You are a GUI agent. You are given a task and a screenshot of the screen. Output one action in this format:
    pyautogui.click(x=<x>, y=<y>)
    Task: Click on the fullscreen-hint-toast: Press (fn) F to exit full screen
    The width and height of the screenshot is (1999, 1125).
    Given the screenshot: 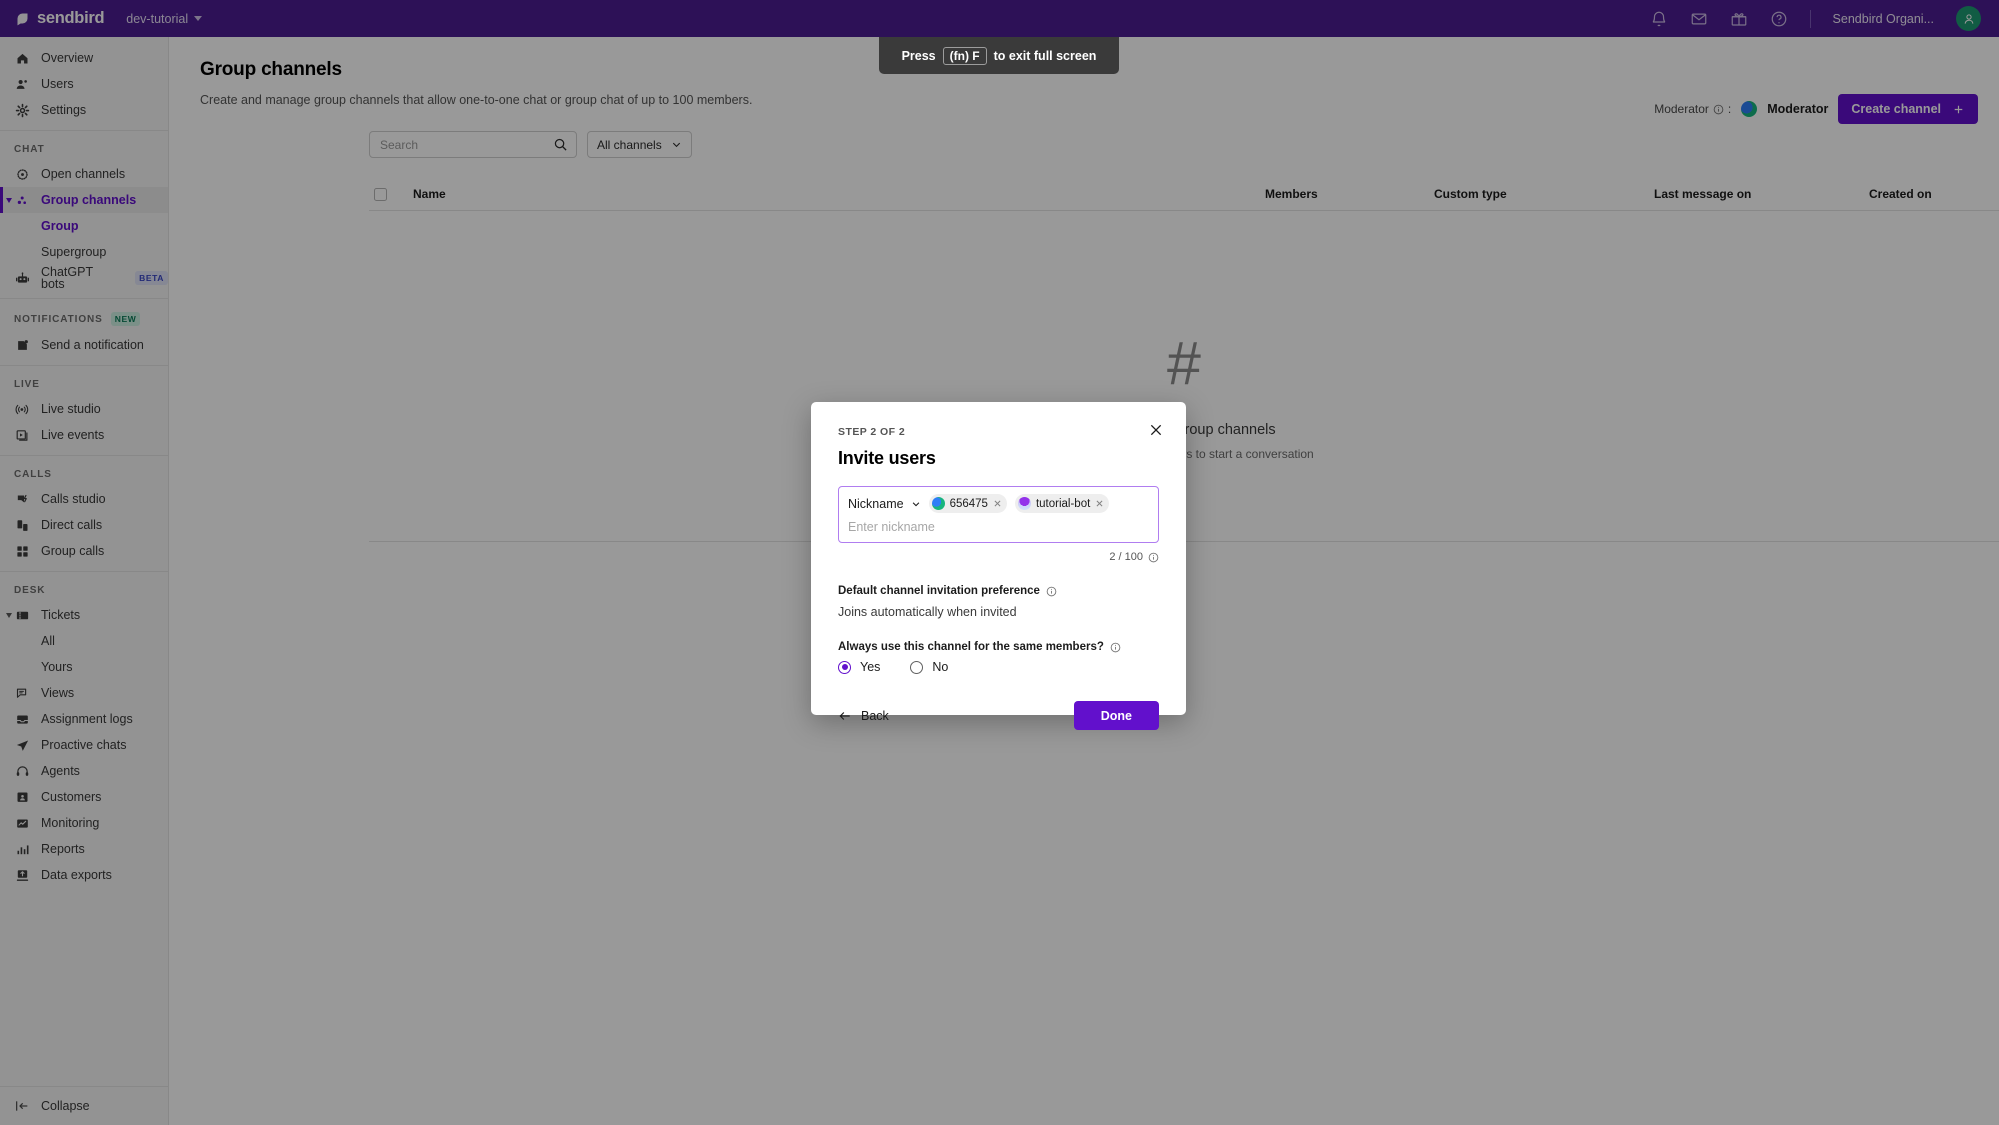 What is the action you would take?
    pyautogui.click(x=999, y=55)
    